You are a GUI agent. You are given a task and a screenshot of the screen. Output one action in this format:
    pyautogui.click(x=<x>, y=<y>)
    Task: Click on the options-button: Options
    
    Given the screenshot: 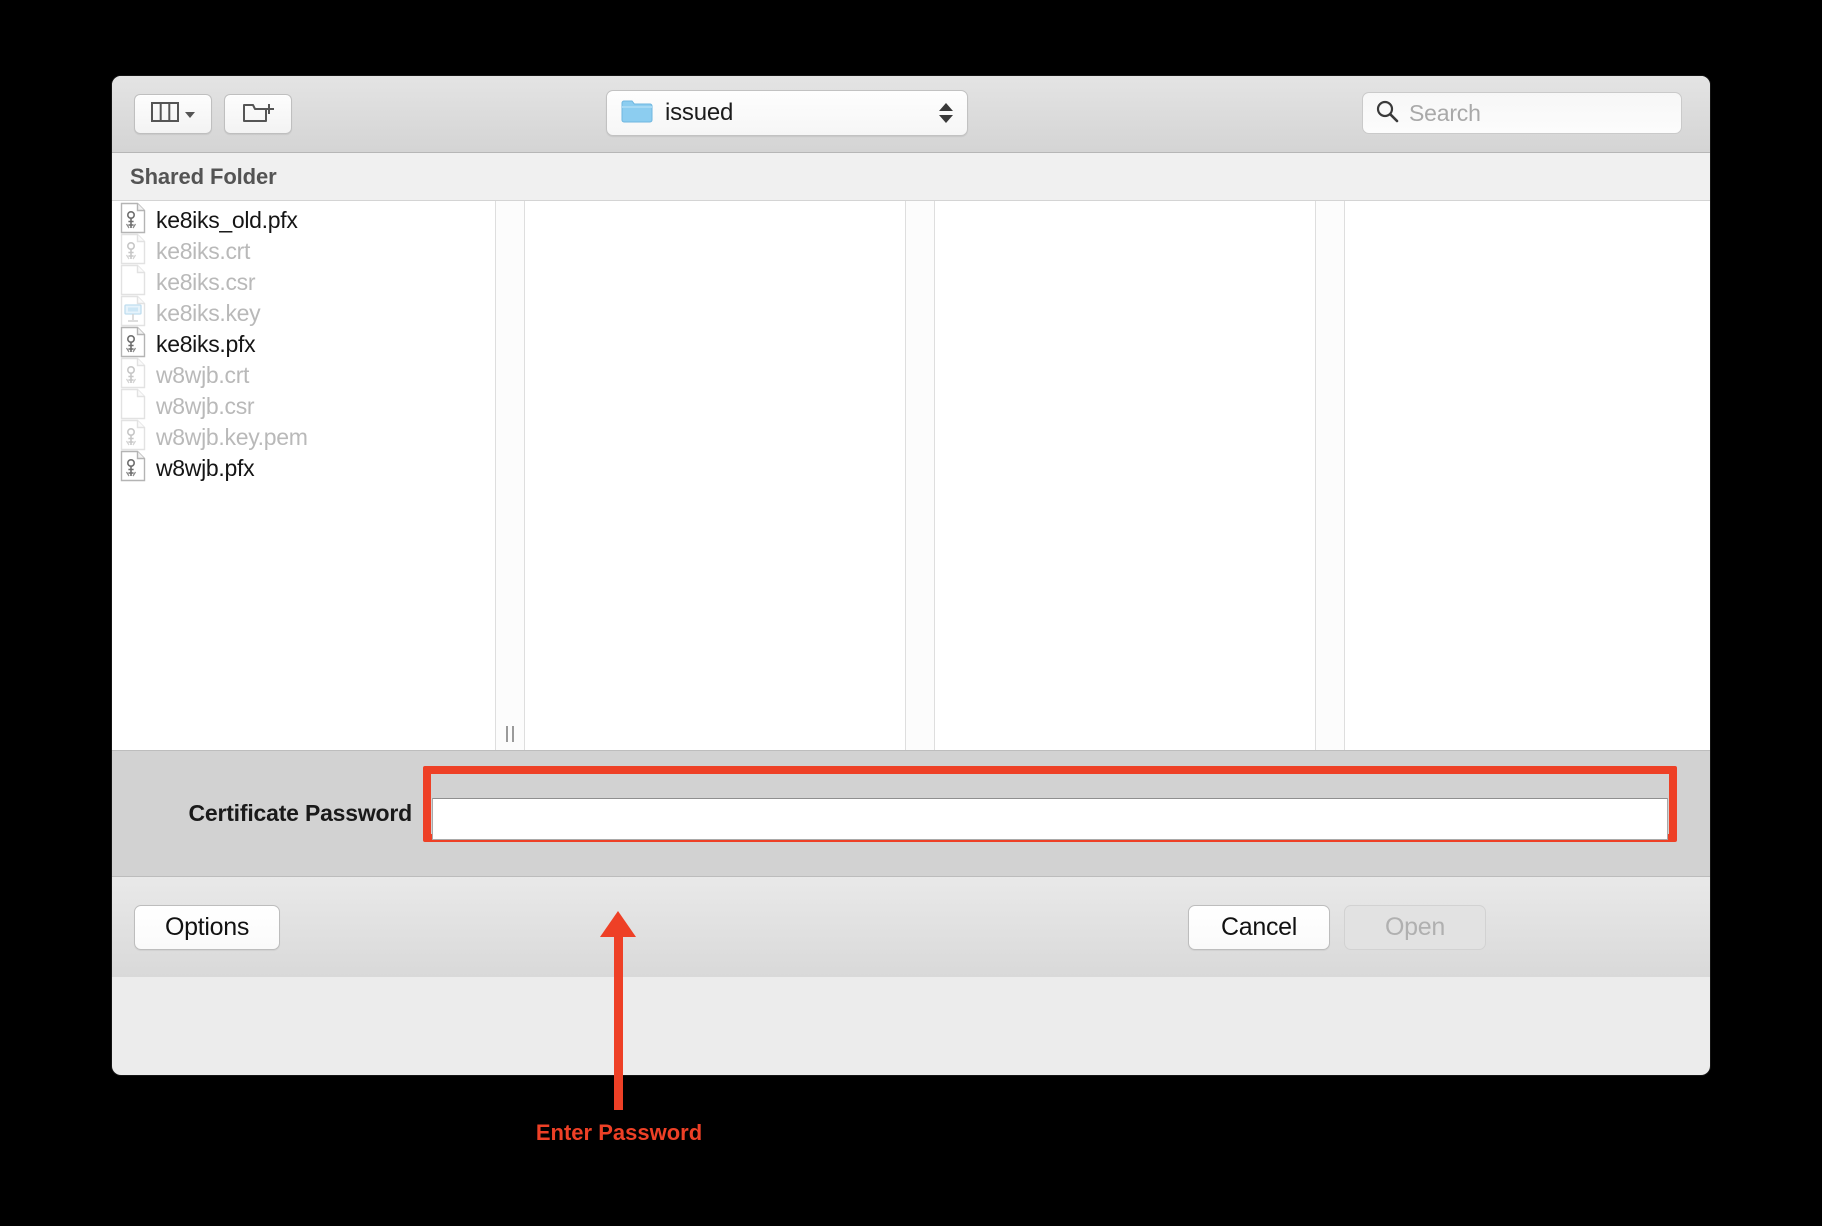 What is the action you would take?
    pyautogui.click(x=207, y=927)
    